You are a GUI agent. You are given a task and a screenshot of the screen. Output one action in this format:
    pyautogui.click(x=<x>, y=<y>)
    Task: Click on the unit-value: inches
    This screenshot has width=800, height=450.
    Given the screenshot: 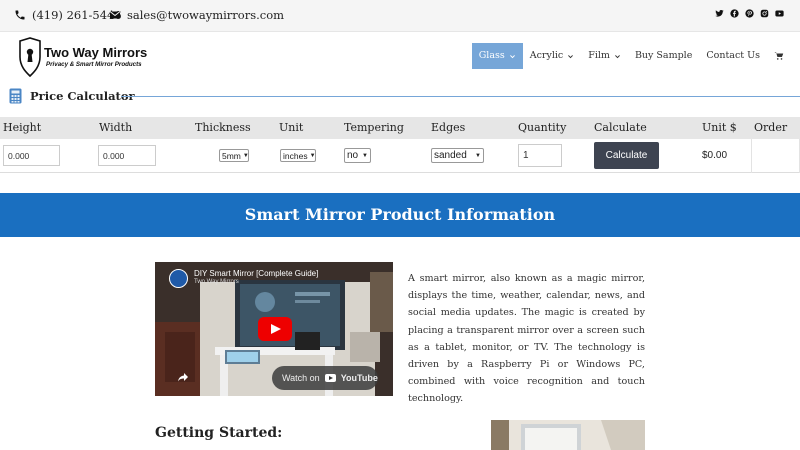 What is the action you would take?
    pyautogui.click(x=295, y=155)
    